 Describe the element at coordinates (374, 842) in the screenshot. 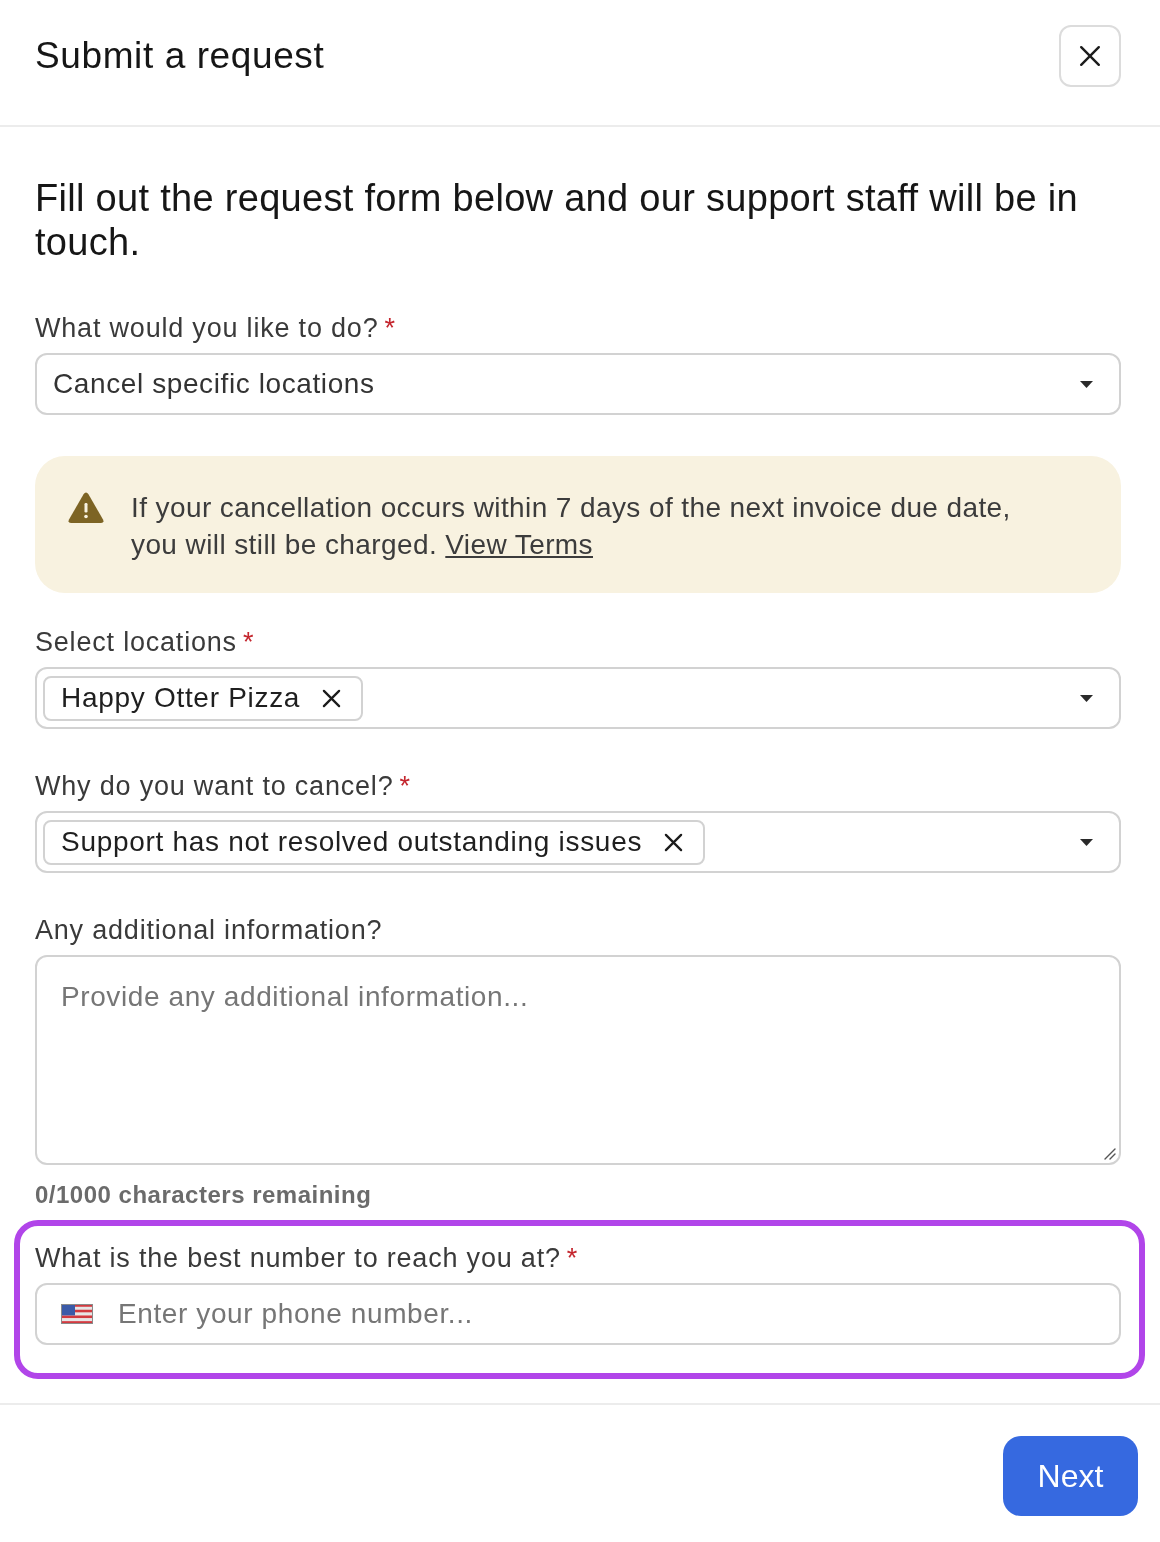

I see `selected-chip: Support has not resolved outstanding issues` at that location.